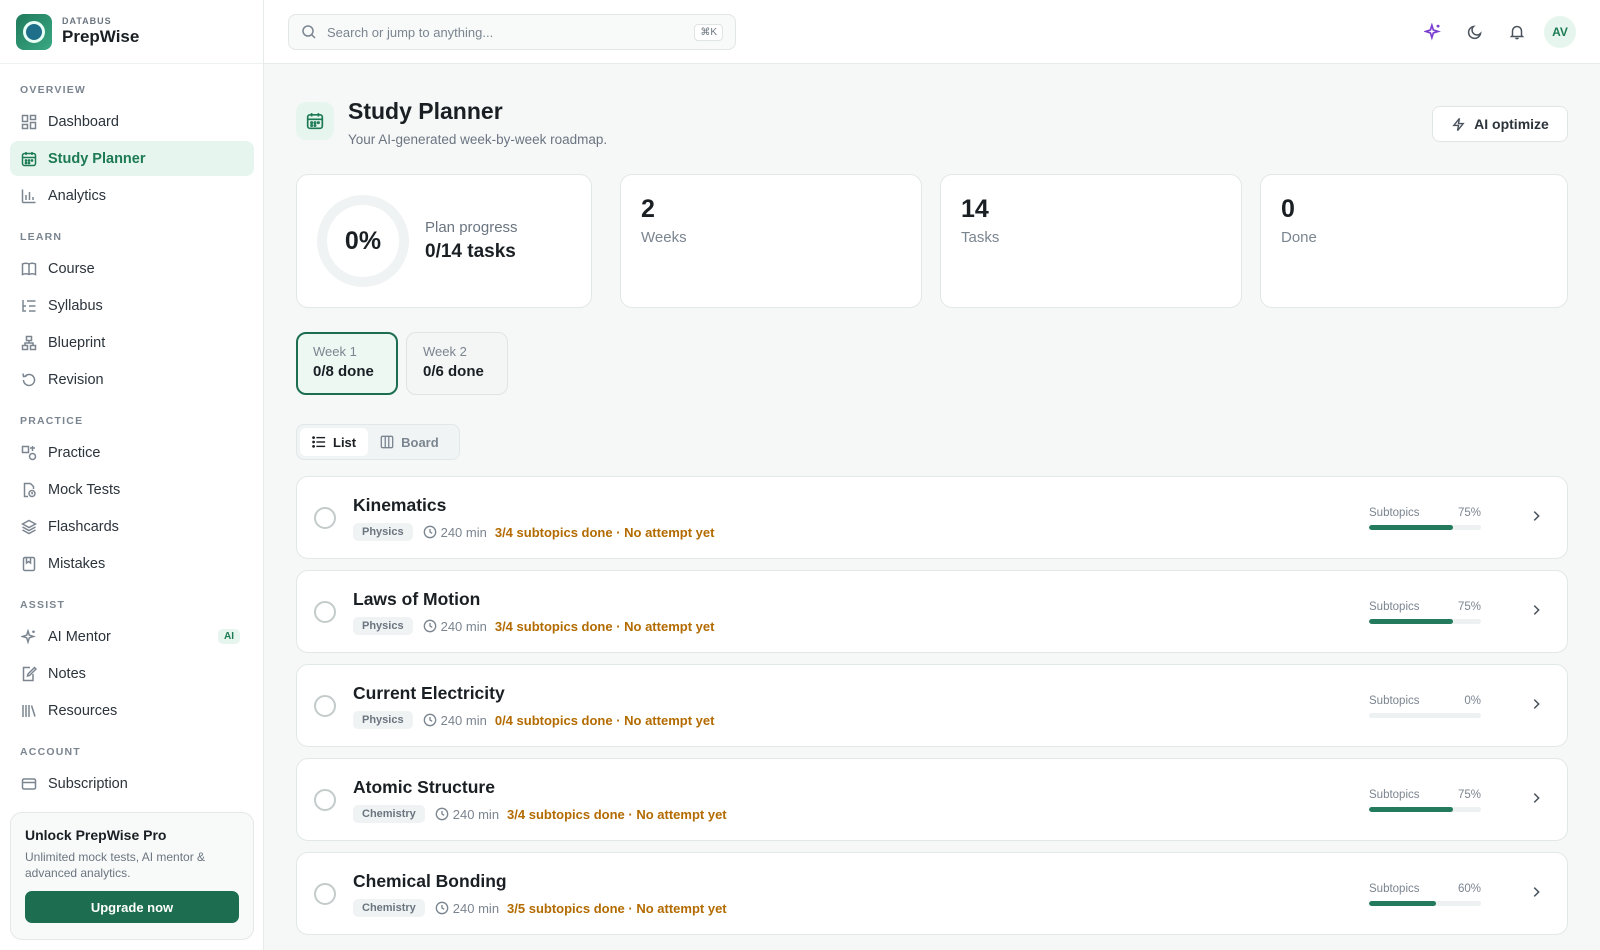 This screenshot has width=1600, height=950. I want to click on sidebar-item-label: Resources, so click(83, 710).